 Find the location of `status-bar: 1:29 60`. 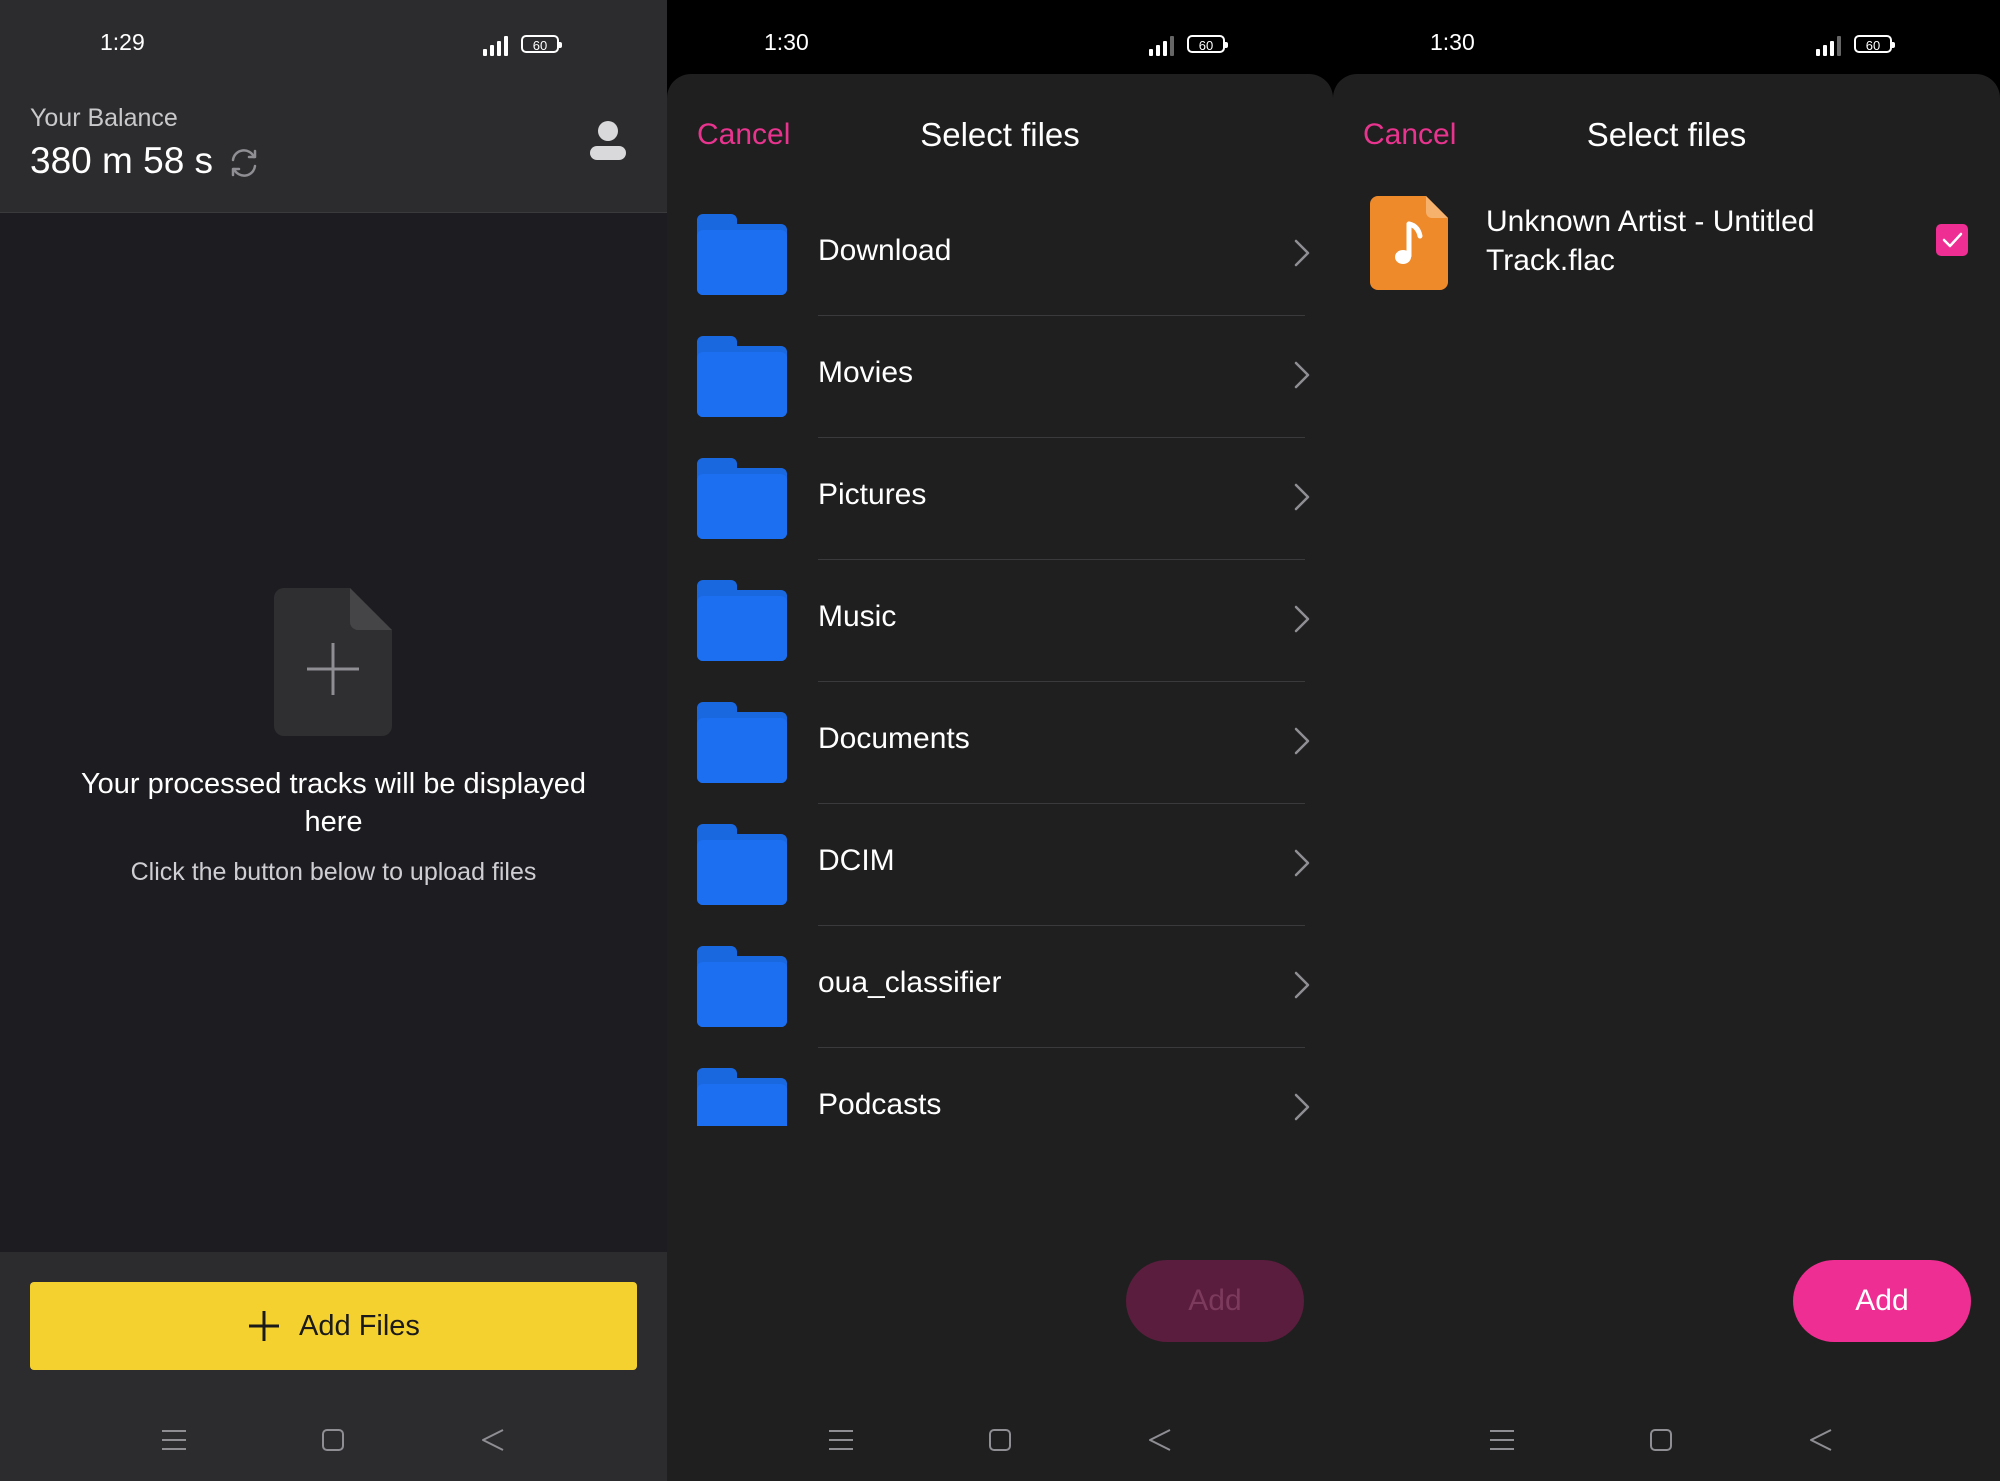

status-bar: 1:29 60 is located at coordinates (333, 40).